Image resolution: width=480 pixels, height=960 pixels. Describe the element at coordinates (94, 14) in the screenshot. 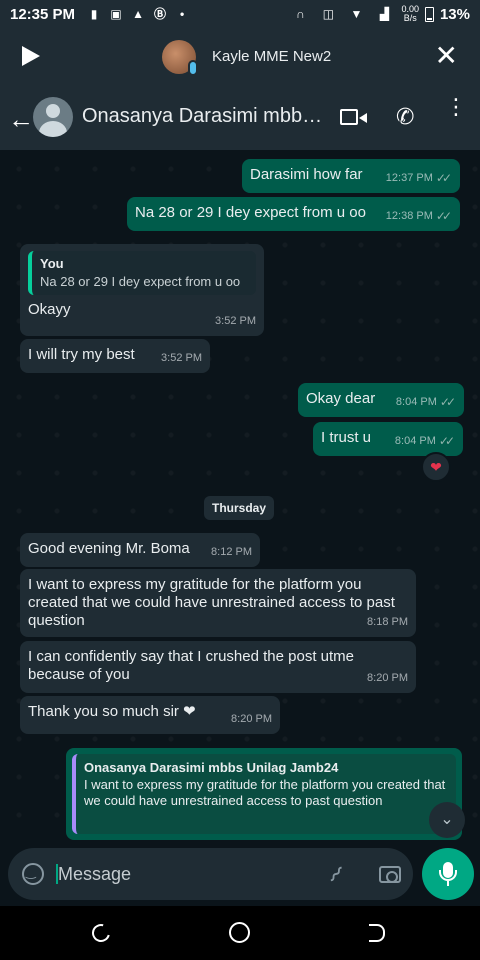

I see `notification-icon: ▮` at that location.